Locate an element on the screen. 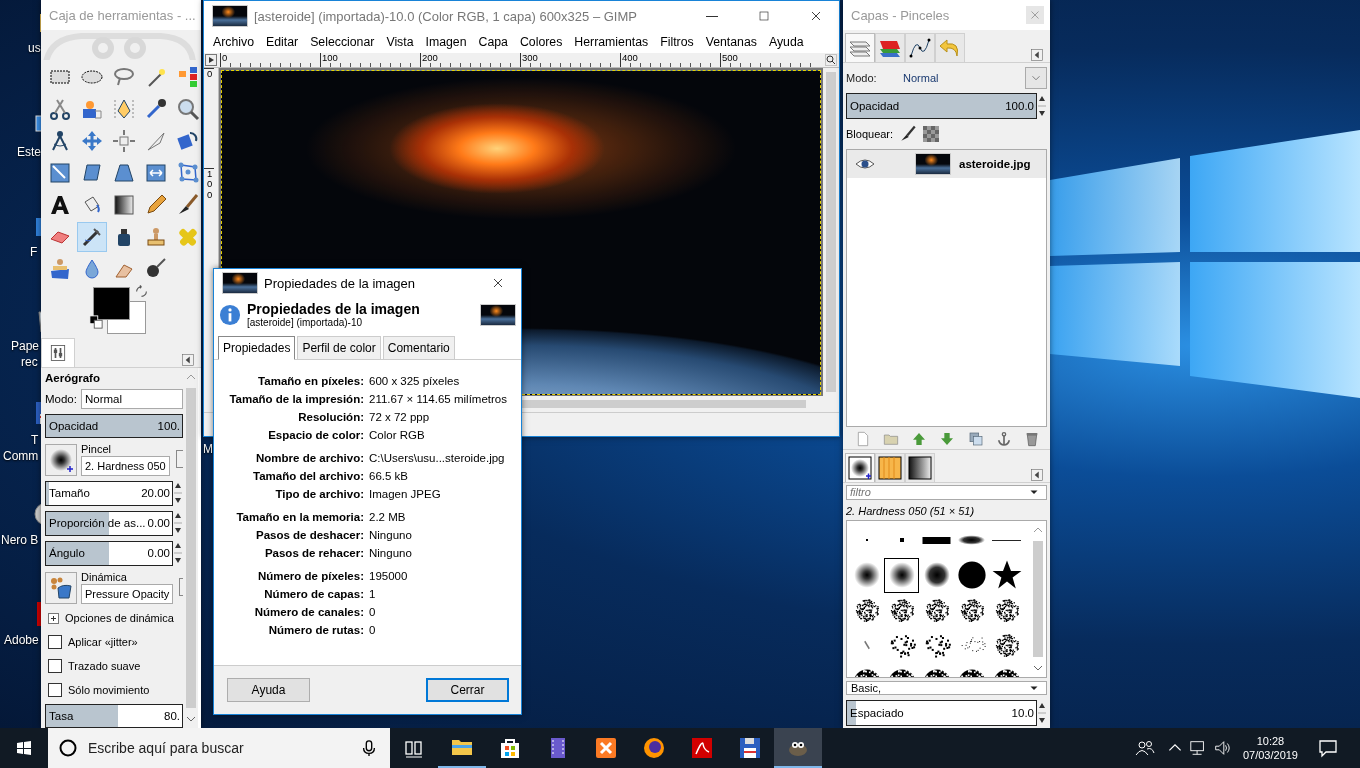 The image size is (1360, 768). property-value: 211.67 × 114.65 milímetros is located at coordinates (438, 399).